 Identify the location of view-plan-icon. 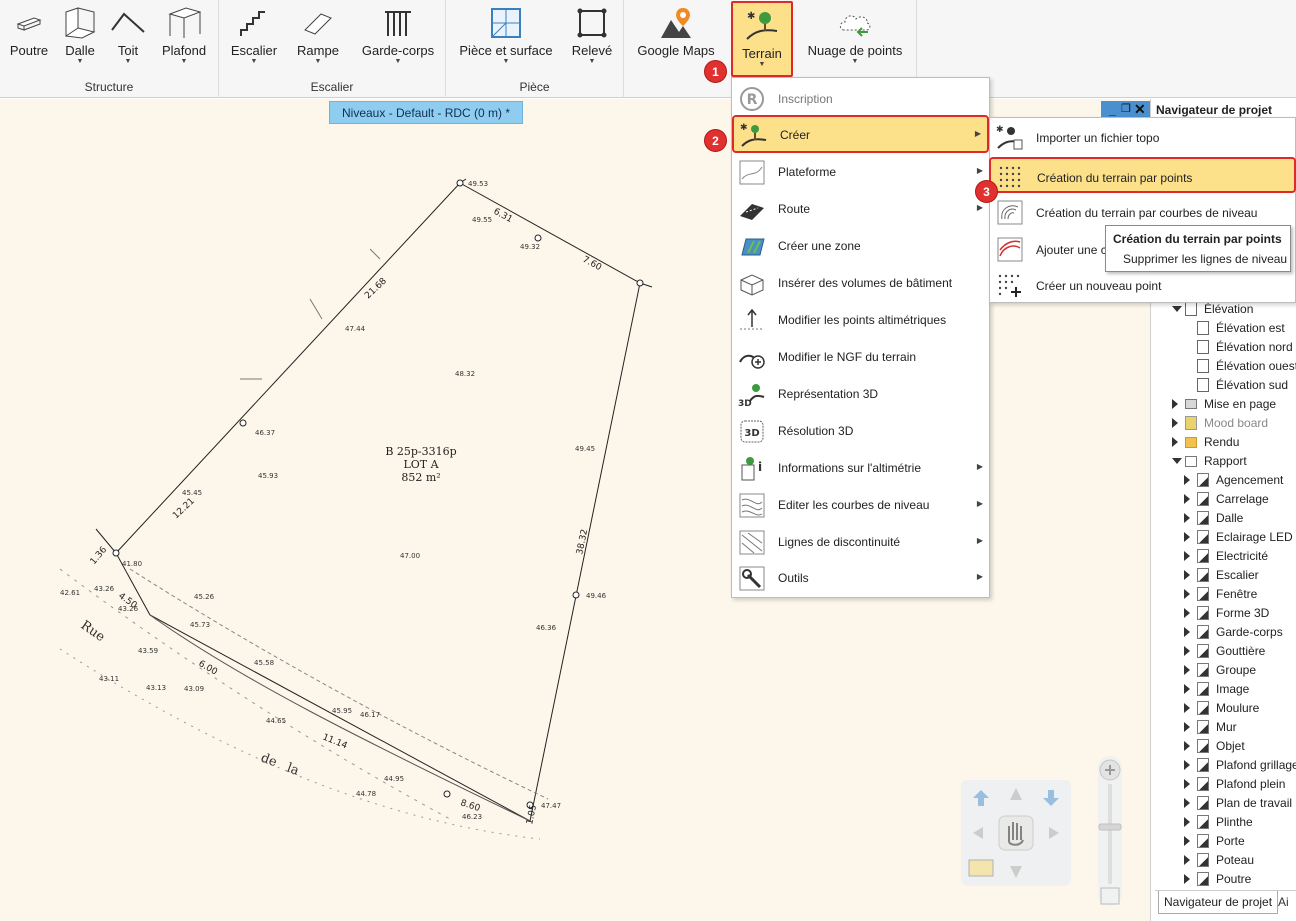
(981, 868).